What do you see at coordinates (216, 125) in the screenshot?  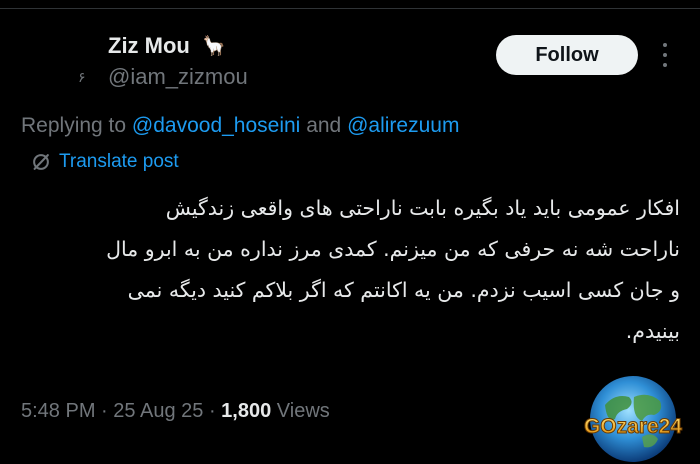 I see `reply-mention-davood: @davood_hoseini` at bounding box center [216, 125].